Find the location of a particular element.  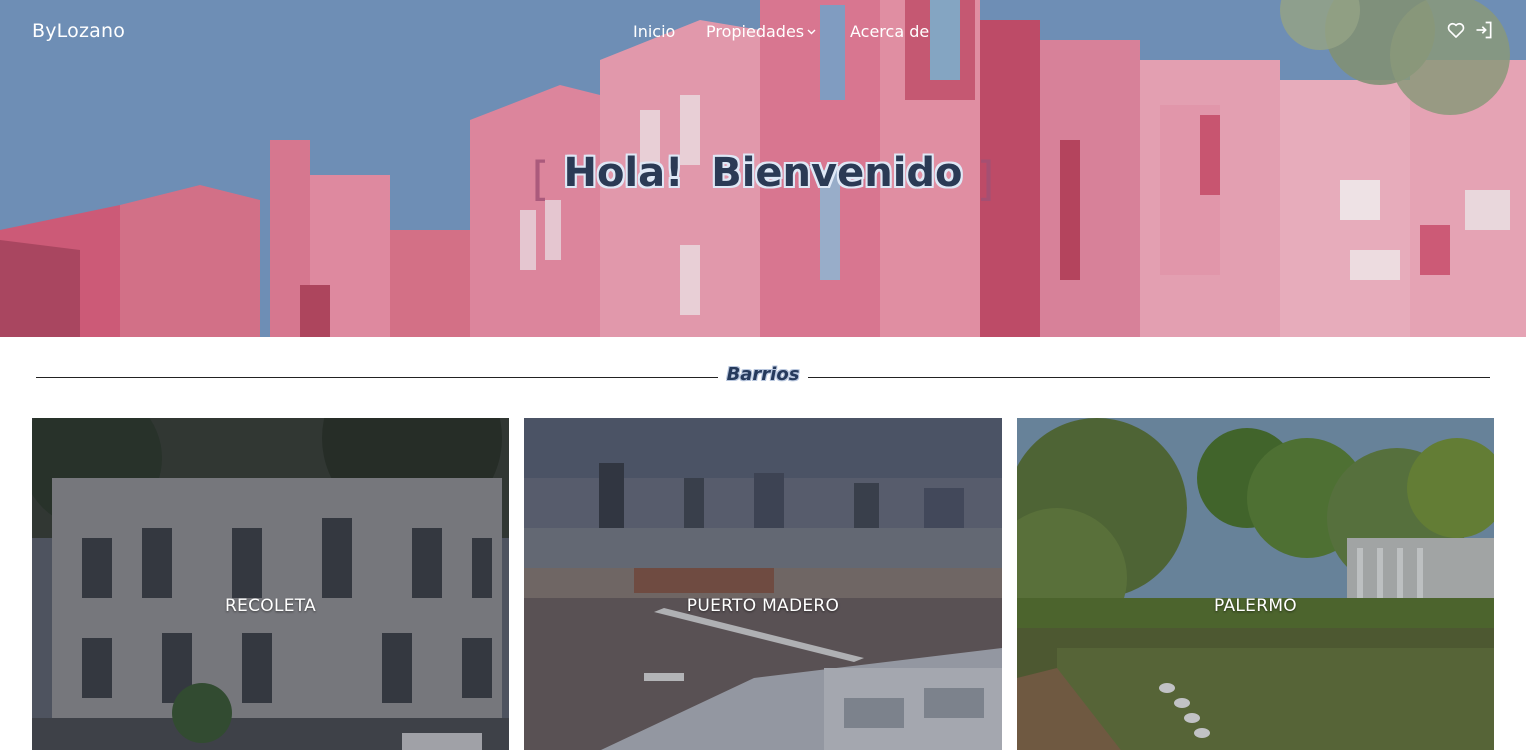

section-header: Barrios is located at coordinates (763, 378).